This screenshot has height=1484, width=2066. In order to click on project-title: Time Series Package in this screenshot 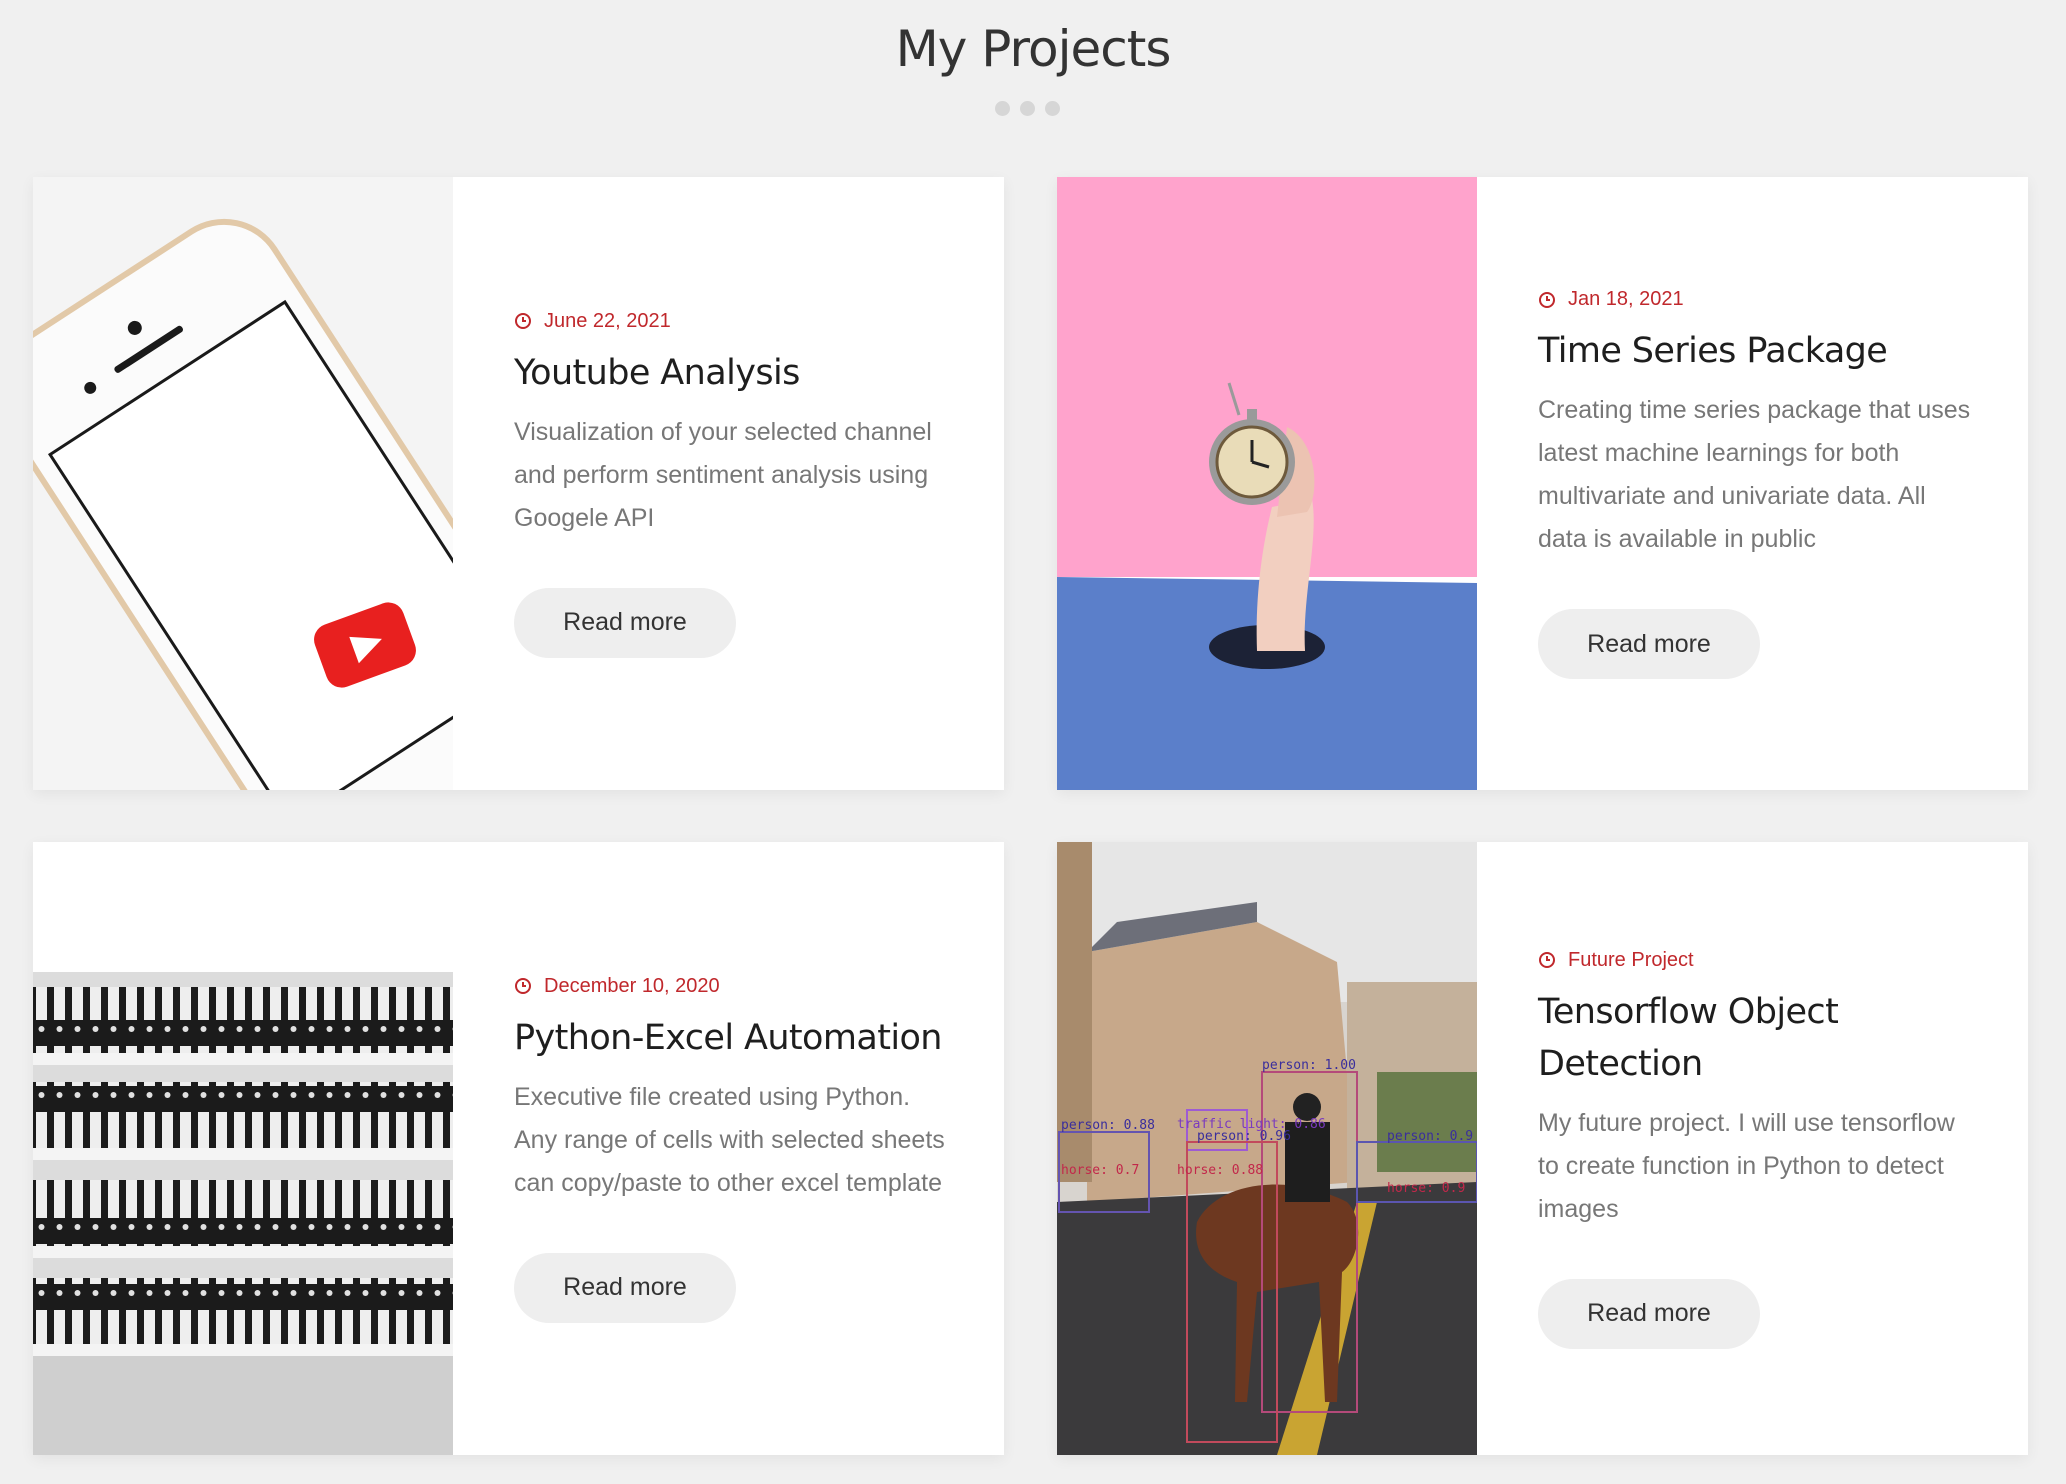, I will do `click(1768, 351)`.